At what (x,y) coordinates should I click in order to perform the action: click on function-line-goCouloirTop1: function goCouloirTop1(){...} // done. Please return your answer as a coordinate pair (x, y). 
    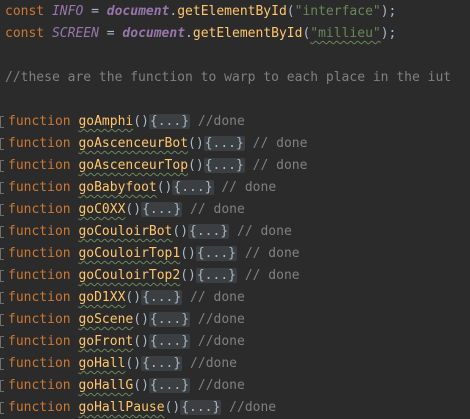
    Looking at the image, I should click on (235, 254).